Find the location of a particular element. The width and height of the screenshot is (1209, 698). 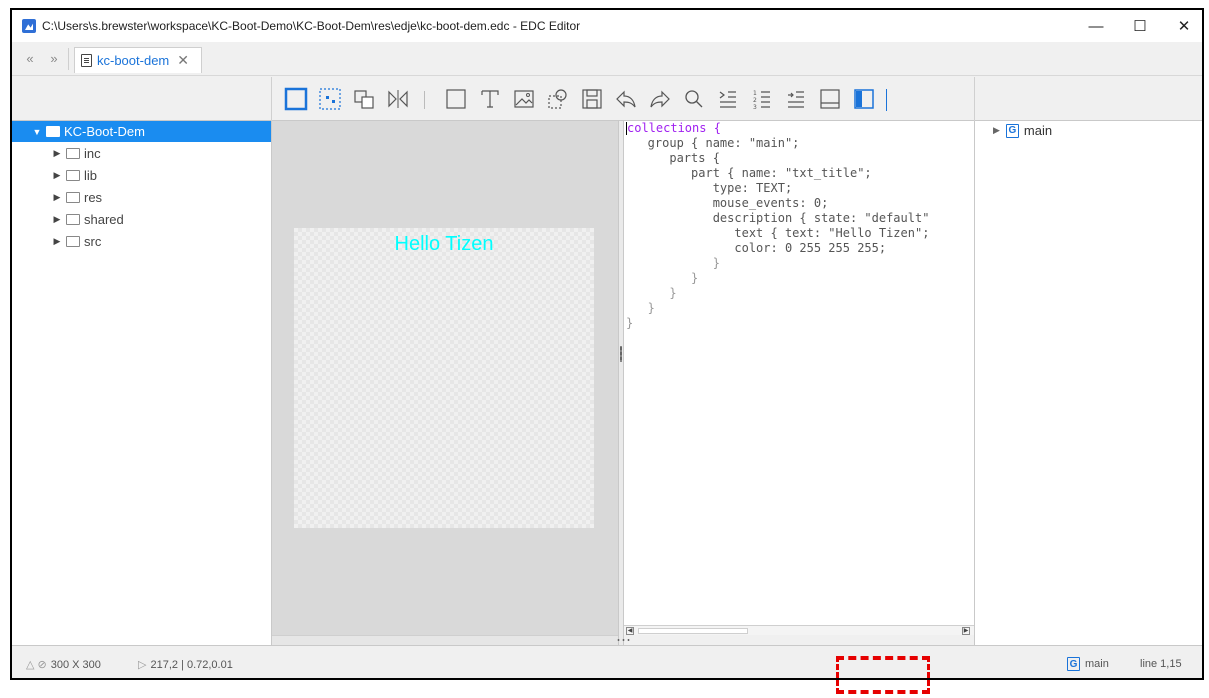

tree-item-shared: ▶ shared is located at coordinates (141, 219).